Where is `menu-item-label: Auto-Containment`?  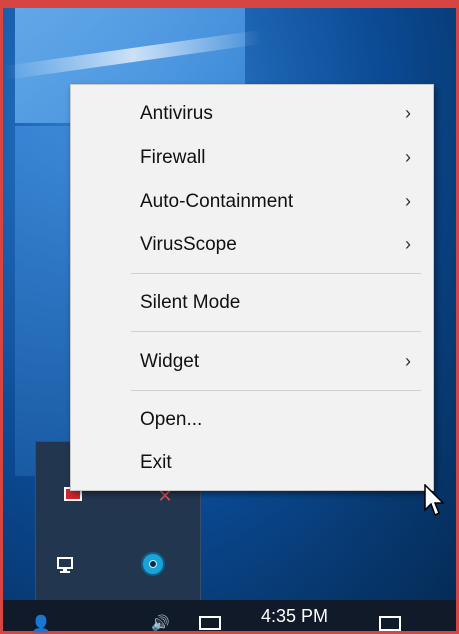
menu-item-label: Auto-Containment is located at coordinates (217, 201).